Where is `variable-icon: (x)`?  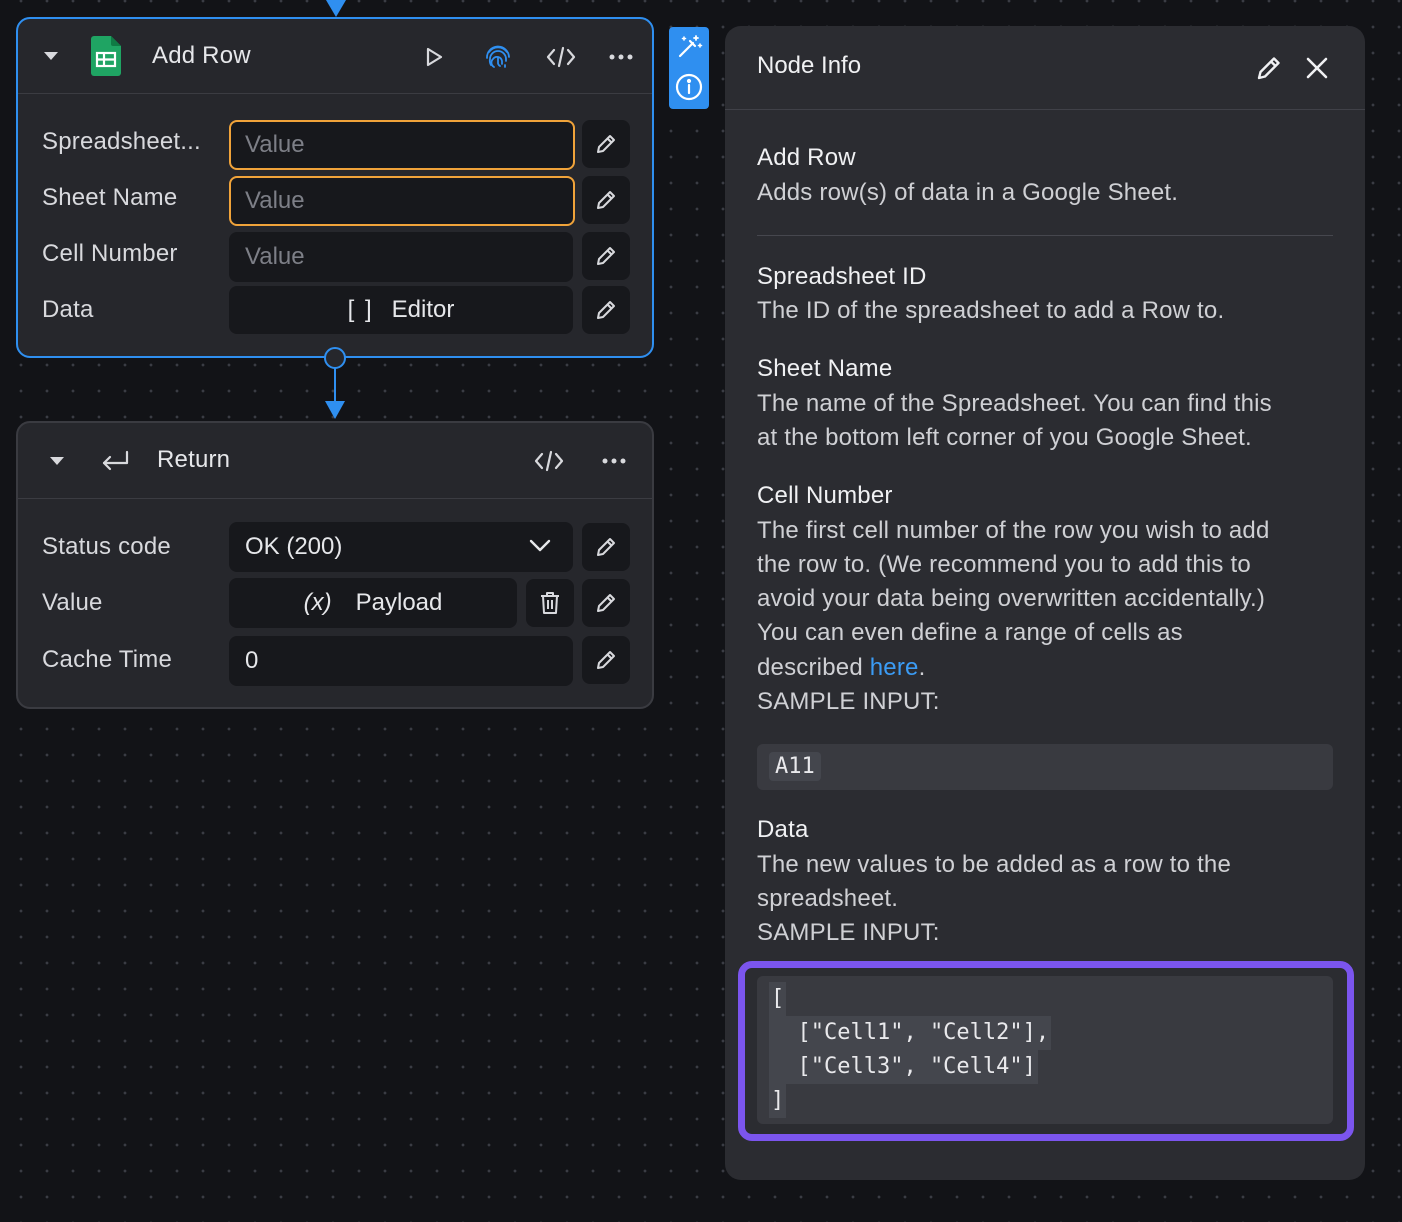 variable-icon: (x) is located at coordinates (317, 602).